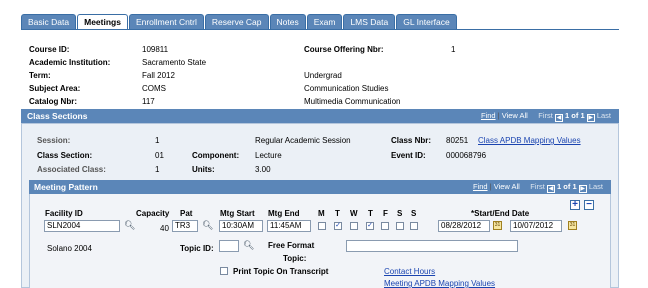 Image resolution: width=648 pixels, height=288 pixels. Describe the element at coordinates (414, 213) in the screenshot. I see `day-label-sun: S` at that location.